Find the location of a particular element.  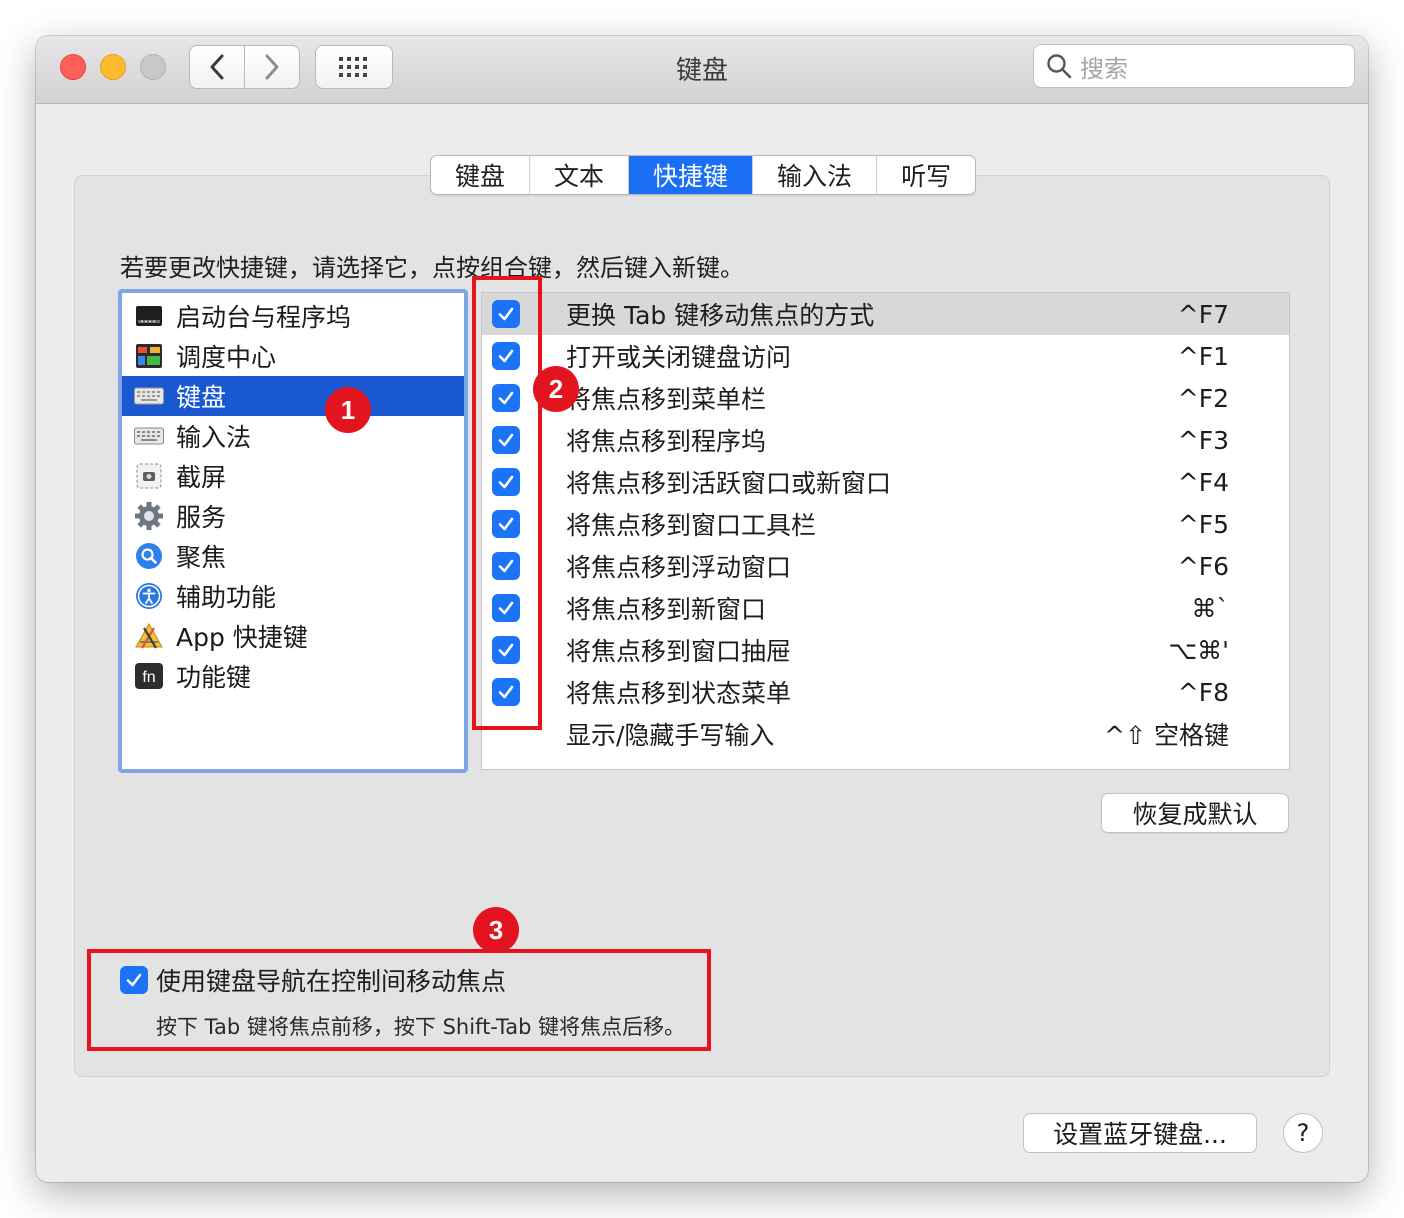

category-item-mission-control: 调度中心 is located at coordinates (293, 356).